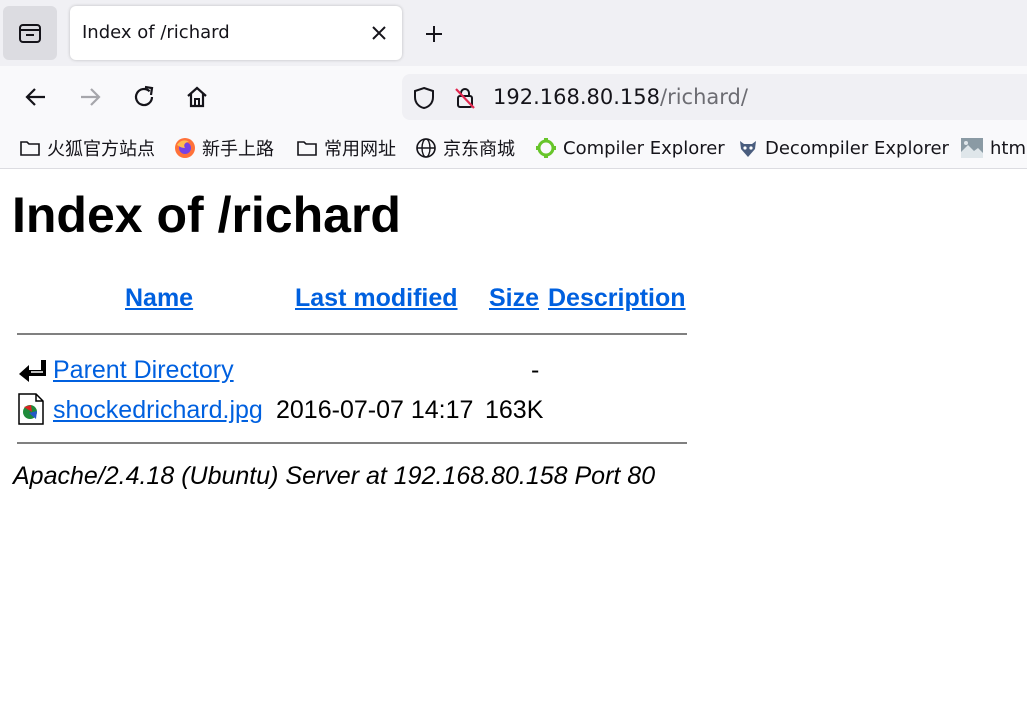  I want to click on bookmark-compiler-explorer: Compiler Explorer, so click(630, 148).